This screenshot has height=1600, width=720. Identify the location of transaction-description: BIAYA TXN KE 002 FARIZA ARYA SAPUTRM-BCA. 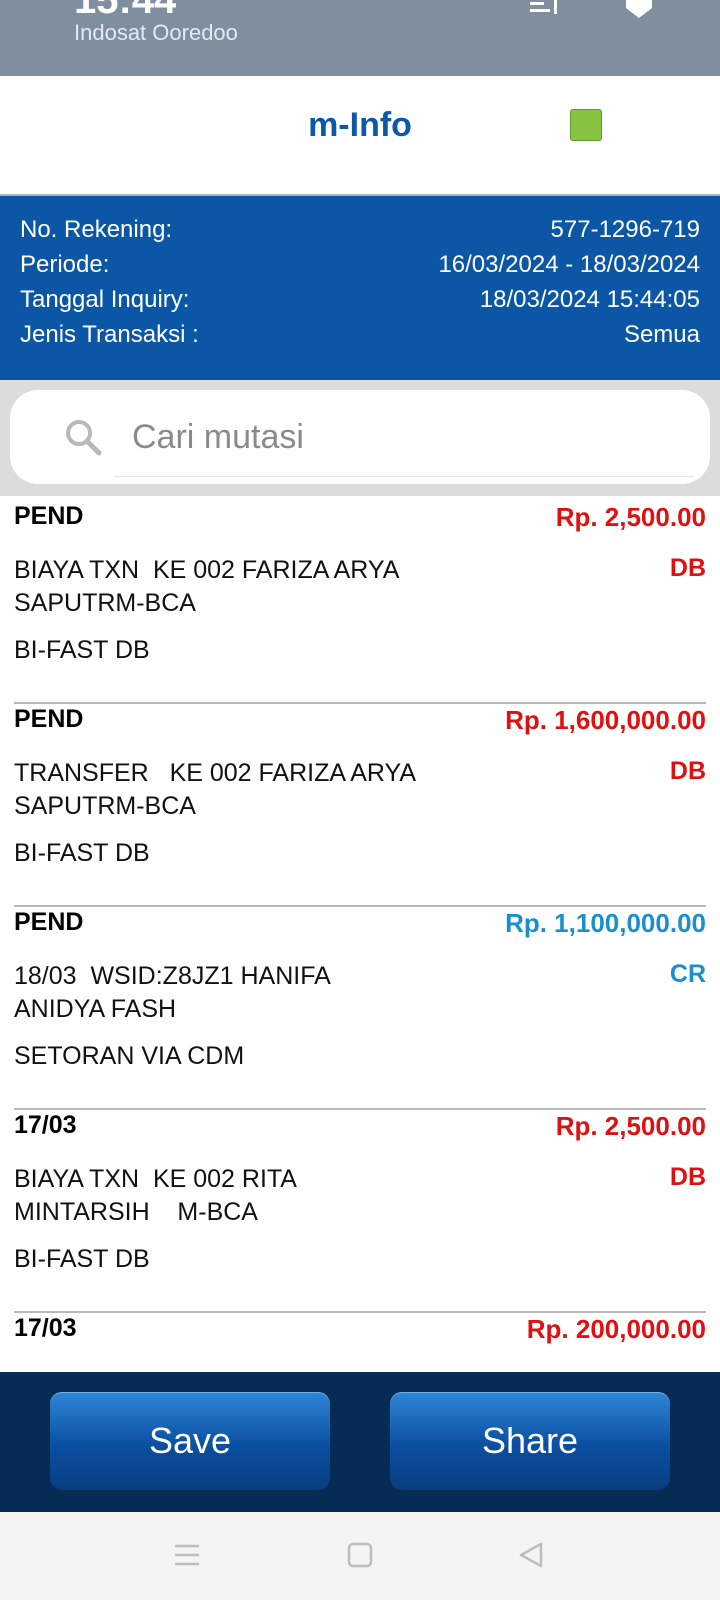
(207, 586).